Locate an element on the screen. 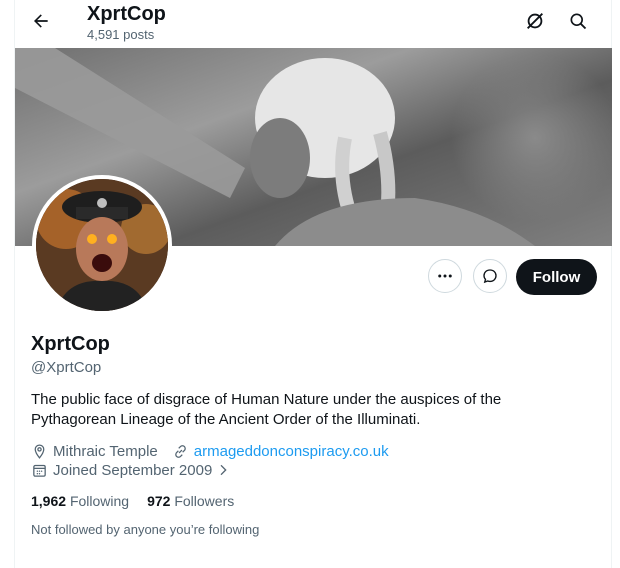  following-link: 1,962 Following is located at coordinates (80, 501).